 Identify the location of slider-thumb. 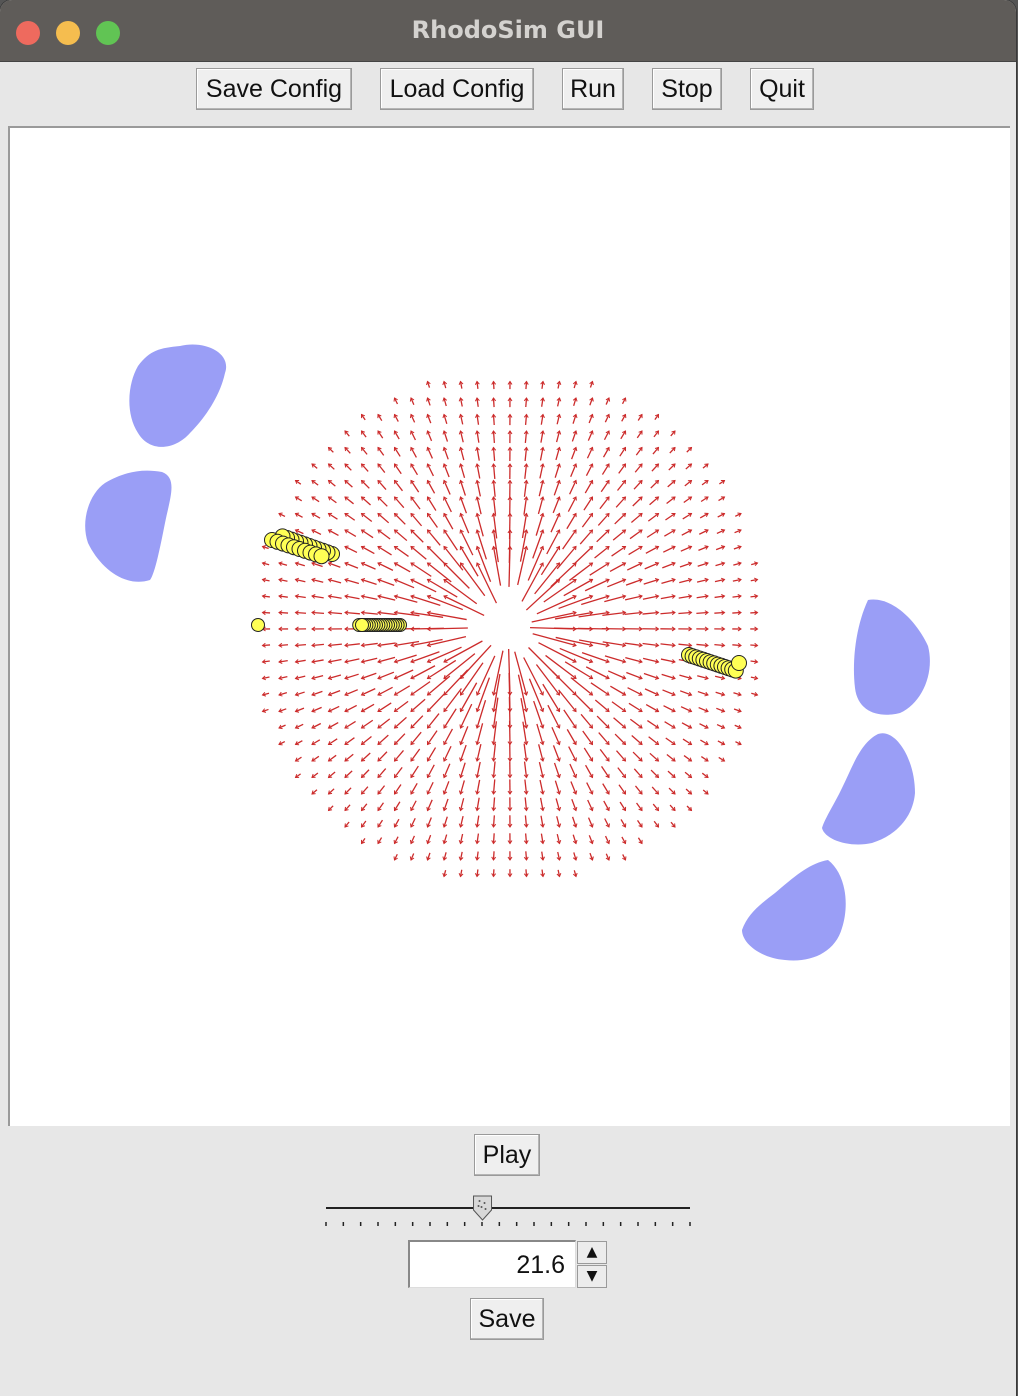
(483, 1208).